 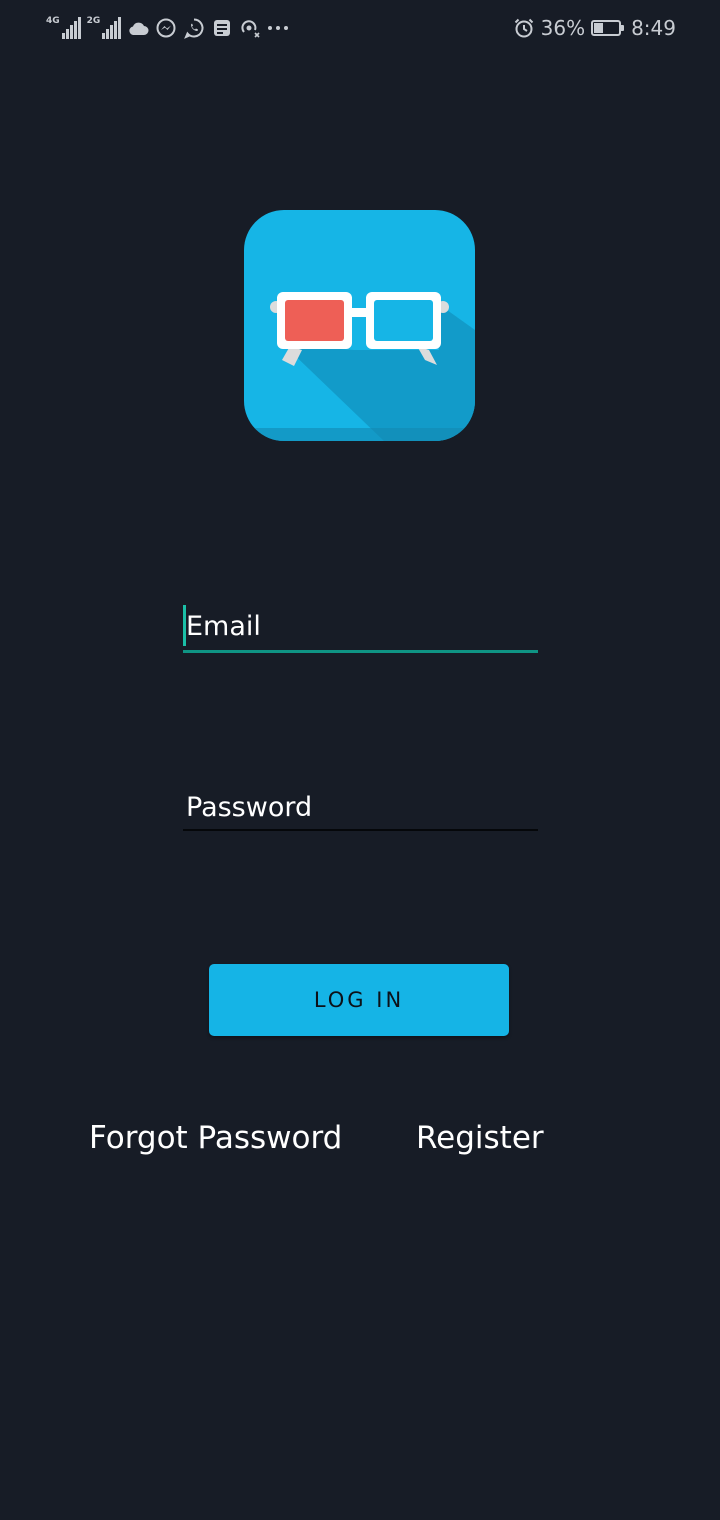 What do you see at coordinates (360, 830) in the screenshot?
I see `password-field-underline` at bounding box center [360, 830].